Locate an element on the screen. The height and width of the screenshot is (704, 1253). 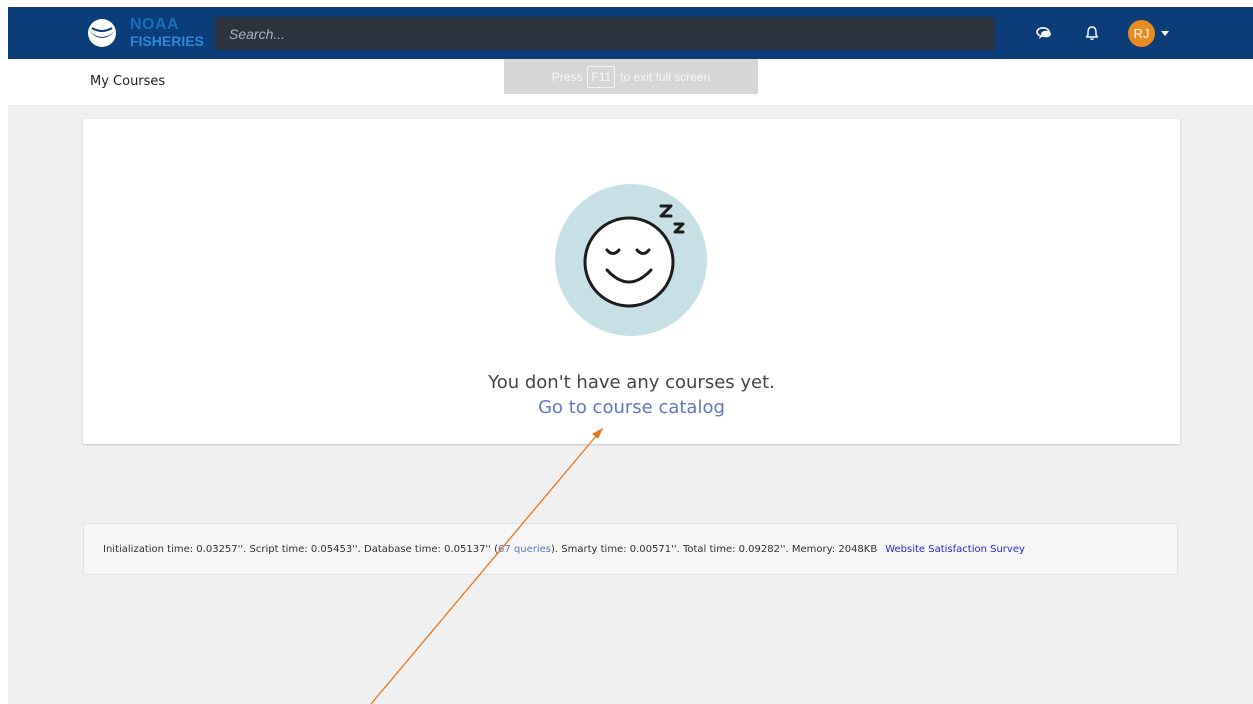
sleeping-face-icon is located at coordinates (631, 260).